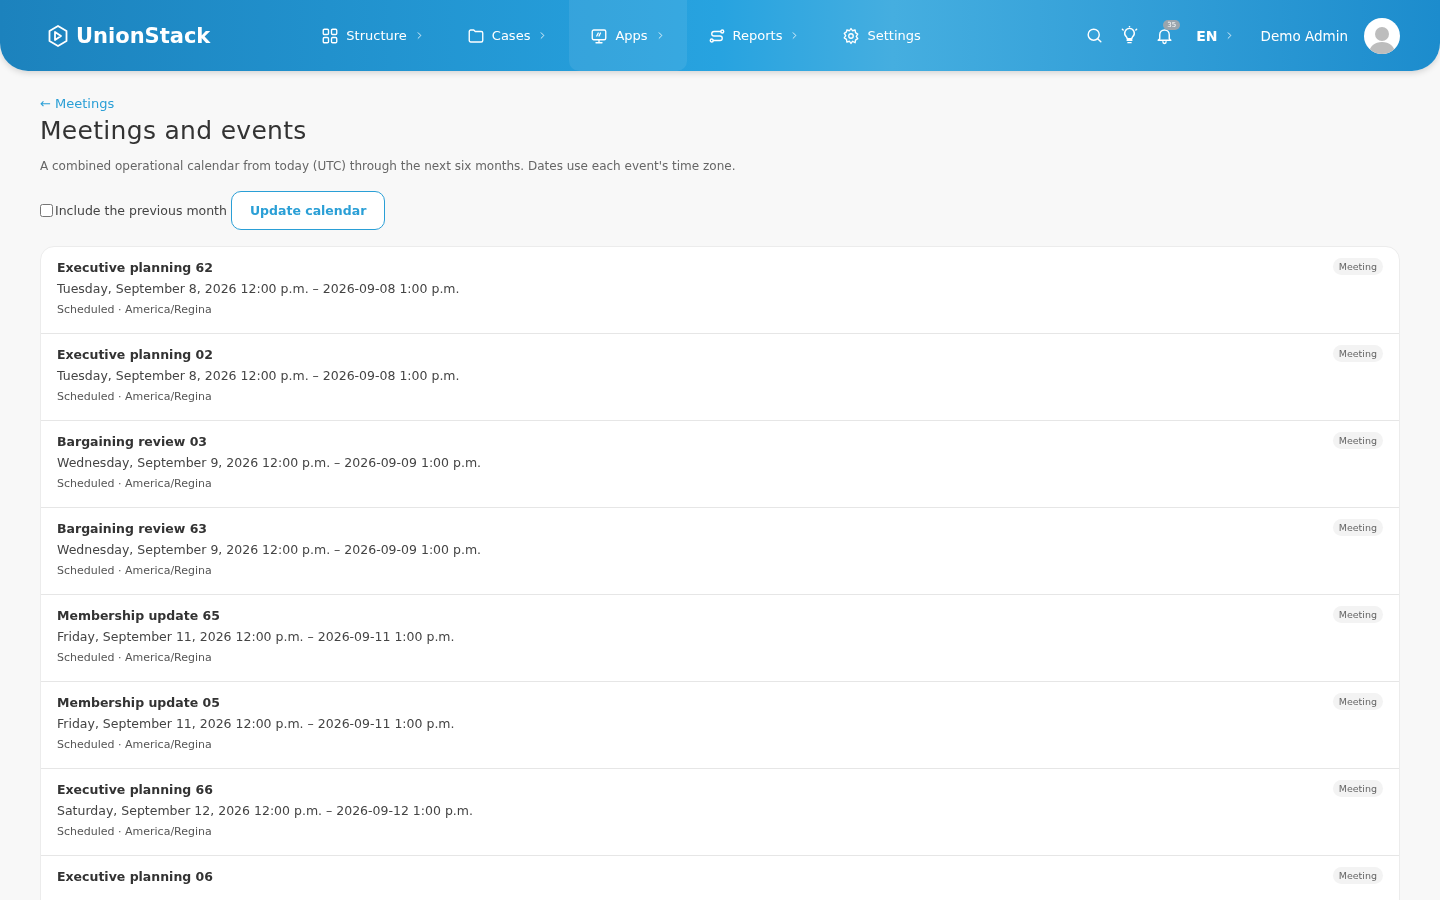 The image size is (1440, 900). What do you see at coordinates (373, 35) in the screenshot?
I see `nav-item: Structure` at bounding box center [373, 35].